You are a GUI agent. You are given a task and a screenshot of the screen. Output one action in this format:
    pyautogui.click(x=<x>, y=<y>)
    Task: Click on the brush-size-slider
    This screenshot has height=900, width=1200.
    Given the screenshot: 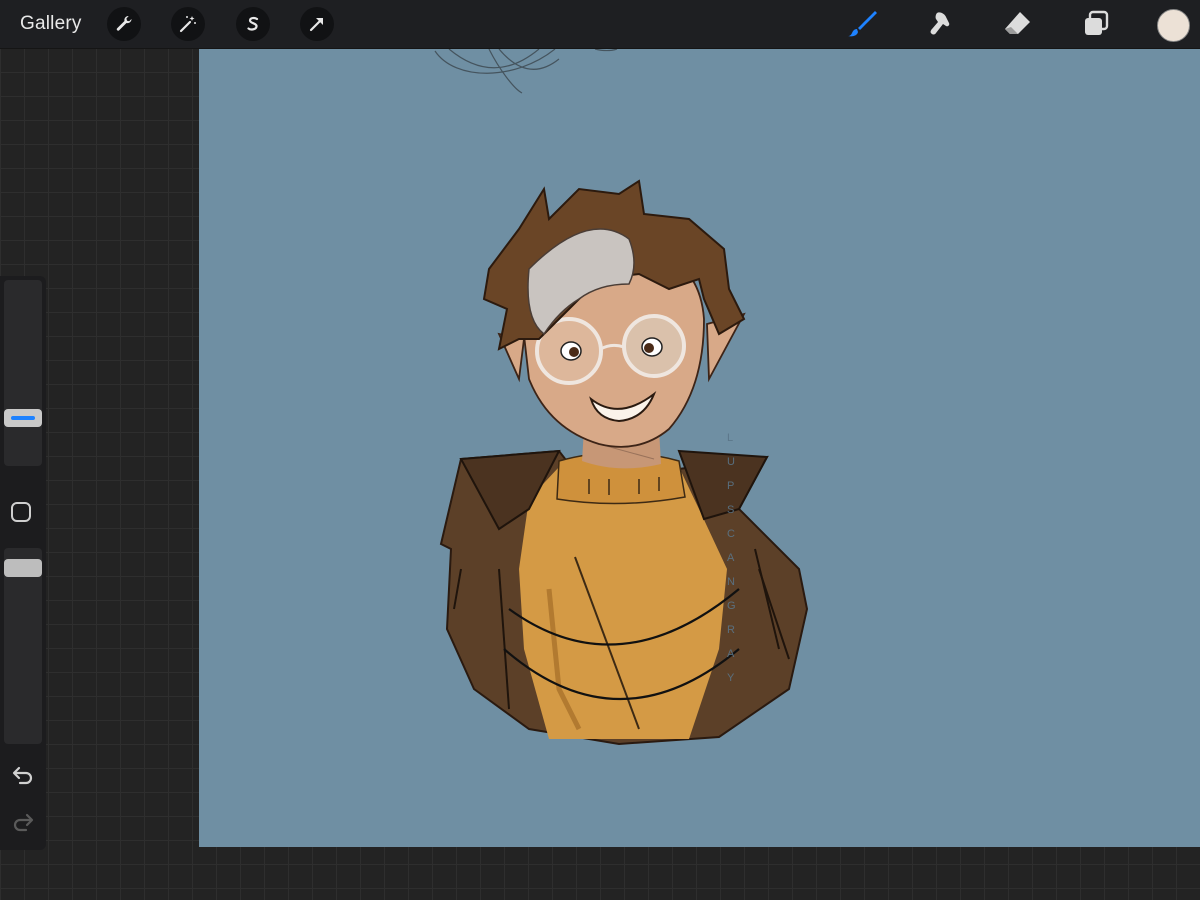 What is the action you would take?
    pyautogui.click(x=23, y=373)
    